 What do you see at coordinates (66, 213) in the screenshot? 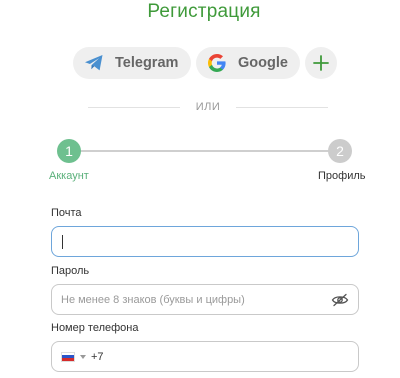
I see `email-field-label: Почта` at bounding box center [66, 213].